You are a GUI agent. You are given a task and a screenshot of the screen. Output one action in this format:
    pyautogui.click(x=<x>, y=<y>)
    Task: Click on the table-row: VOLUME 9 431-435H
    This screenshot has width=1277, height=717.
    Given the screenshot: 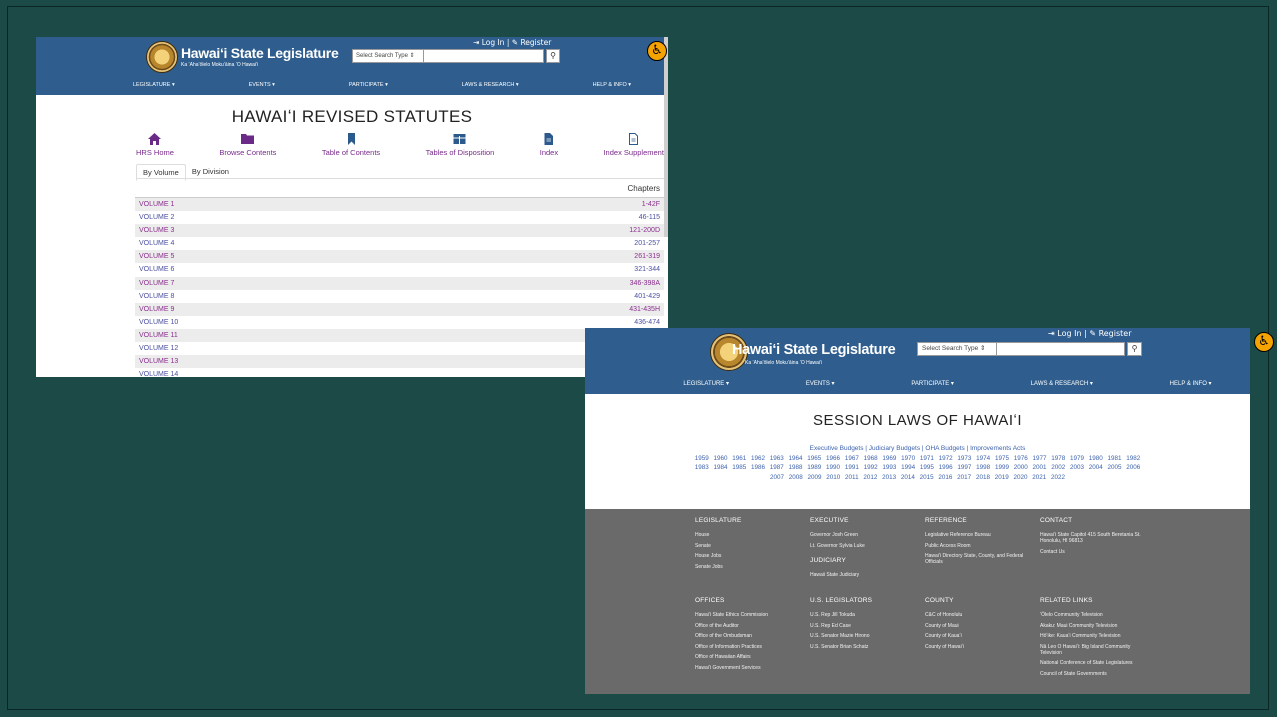 What is the action you would take?
    pyautogui.click(x=399, y=309)
    